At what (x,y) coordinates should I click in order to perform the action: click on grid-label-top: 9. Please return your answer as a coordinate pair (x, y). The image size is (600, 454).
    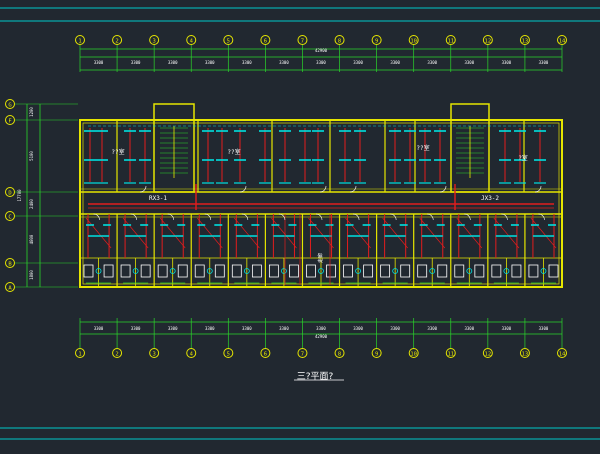
    Looking at the image, I should click on (376, 42).